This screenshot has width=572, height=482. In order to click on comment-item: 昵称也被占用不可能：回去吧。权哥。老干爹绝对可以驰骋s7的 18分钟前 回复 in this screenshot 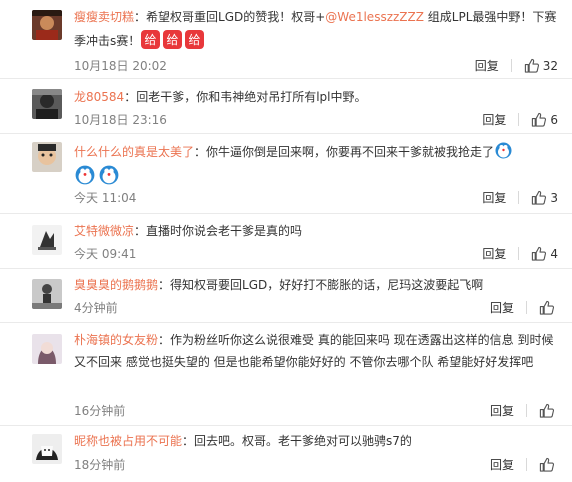, I will do `click(286, 454)`.